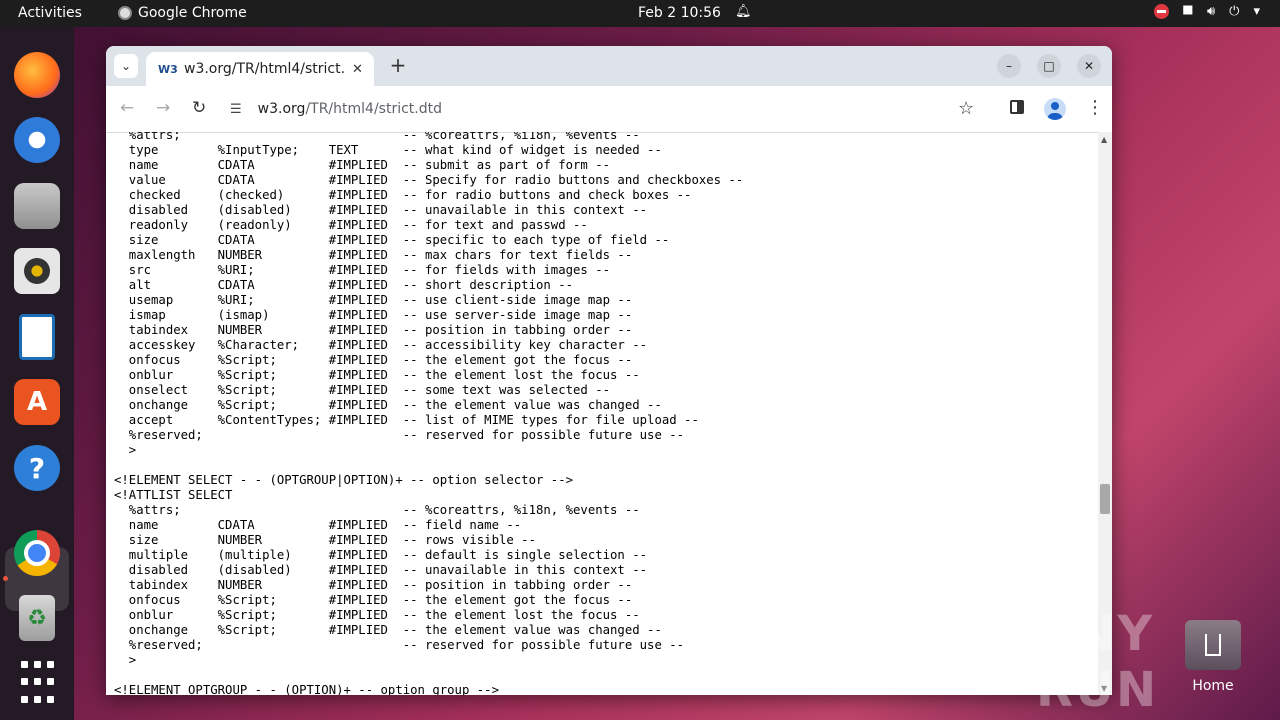 This screenshot has width=1280, height=720. I want to click on home-desktop-icon: Home, so click(1213, 657).